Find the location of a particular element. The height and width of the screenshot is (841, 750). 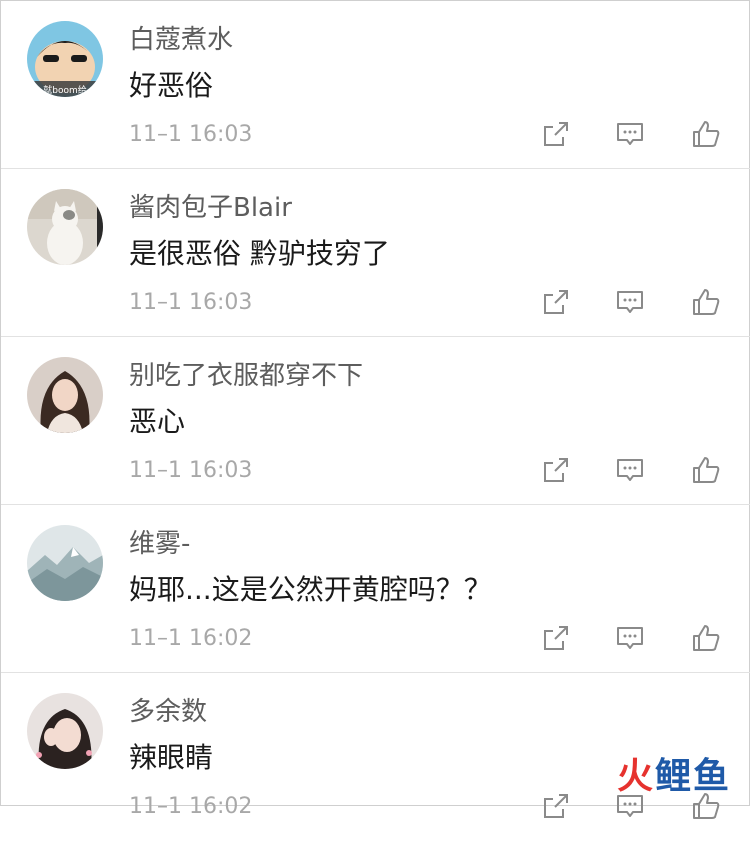

avatar: 就boom给 is located at coordinates (65, 59).